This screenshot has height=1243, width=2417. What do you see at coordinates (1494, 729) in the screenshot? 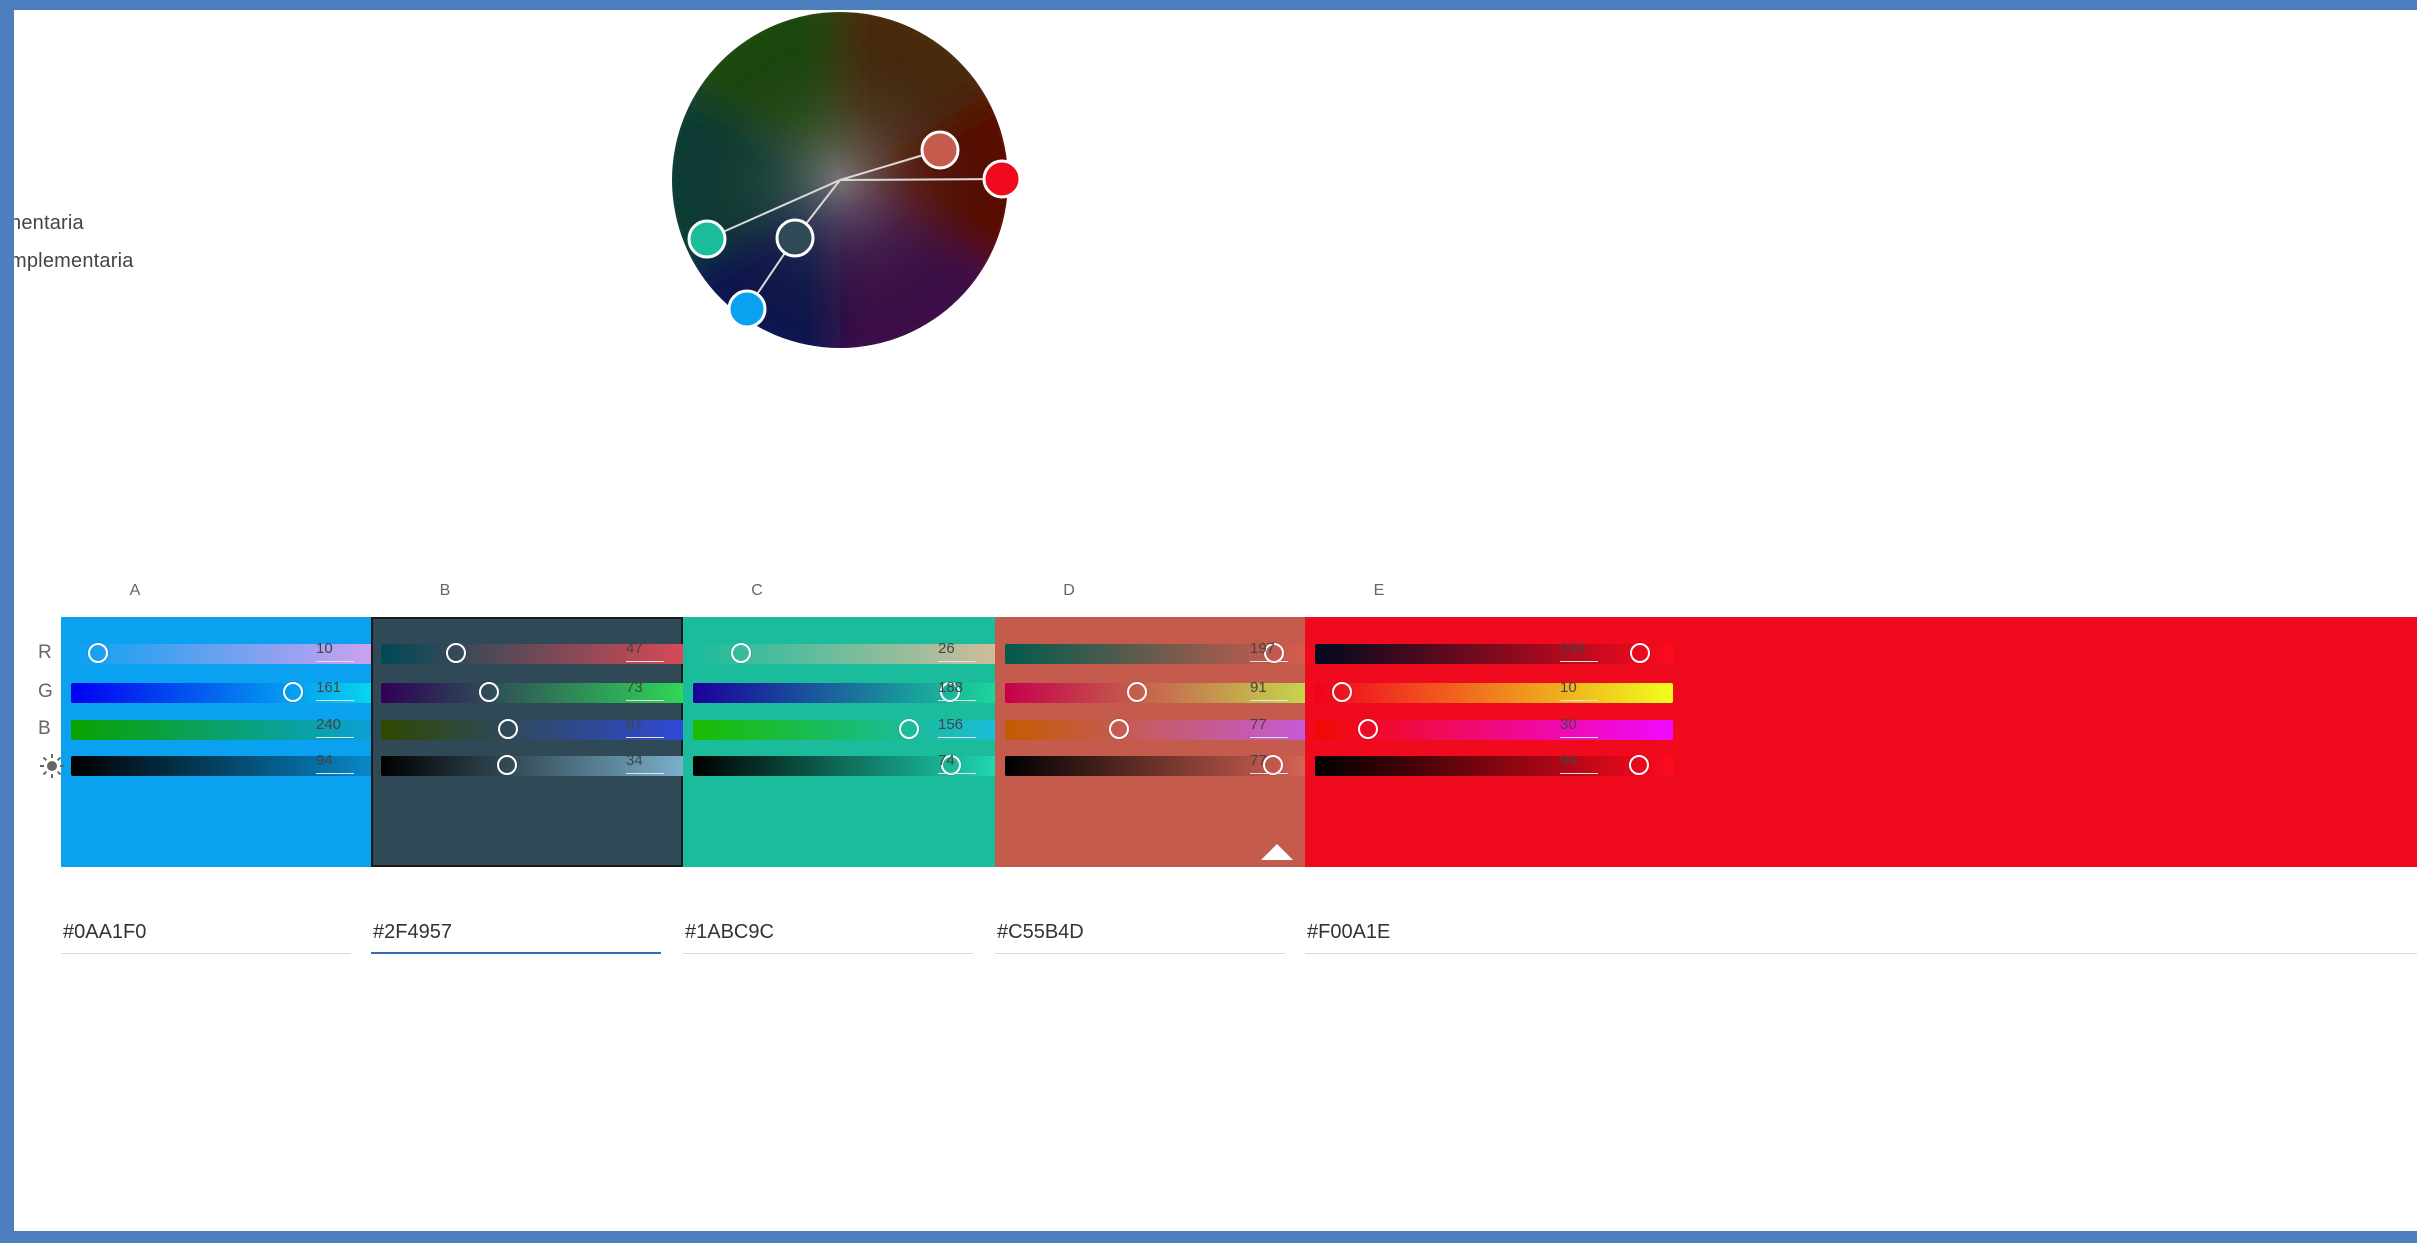
I see `b-slider-e` at bounding box center [1494, 729].